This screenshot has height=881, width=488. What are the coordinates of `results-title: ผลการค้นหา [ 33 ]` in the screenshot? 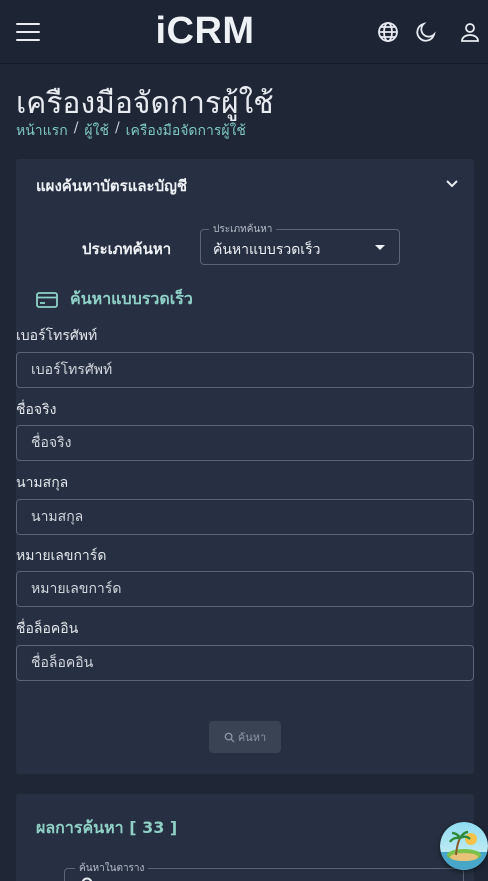 It's located at (107, 827).